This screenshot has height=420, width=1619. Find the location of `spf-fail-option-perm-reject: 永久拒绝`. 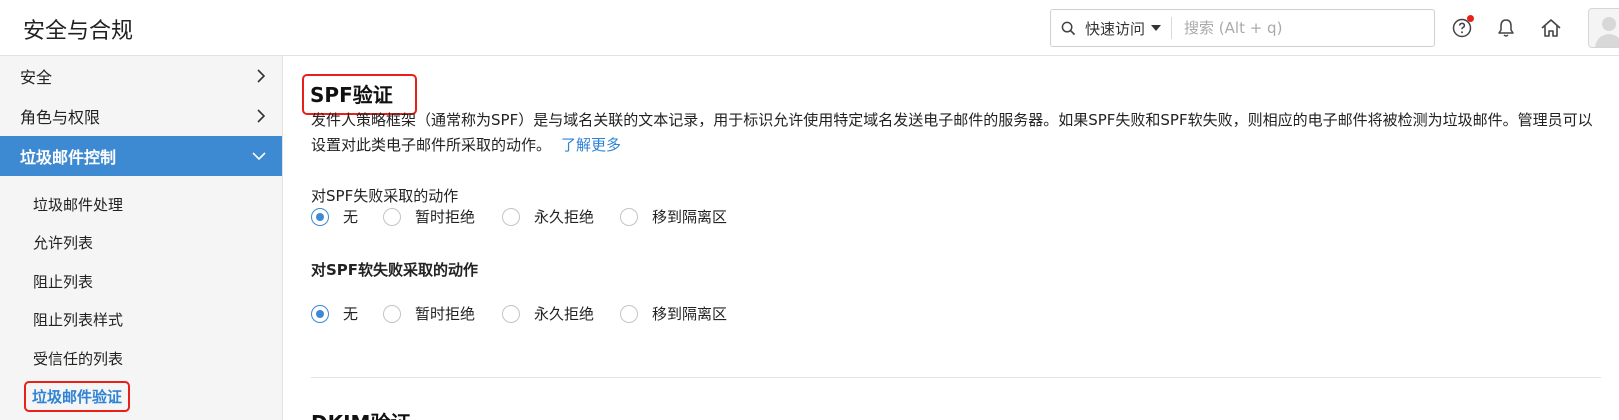

spf-fail-option-perm-reject: 永久拒绝 is located at coordinates (561, 216).